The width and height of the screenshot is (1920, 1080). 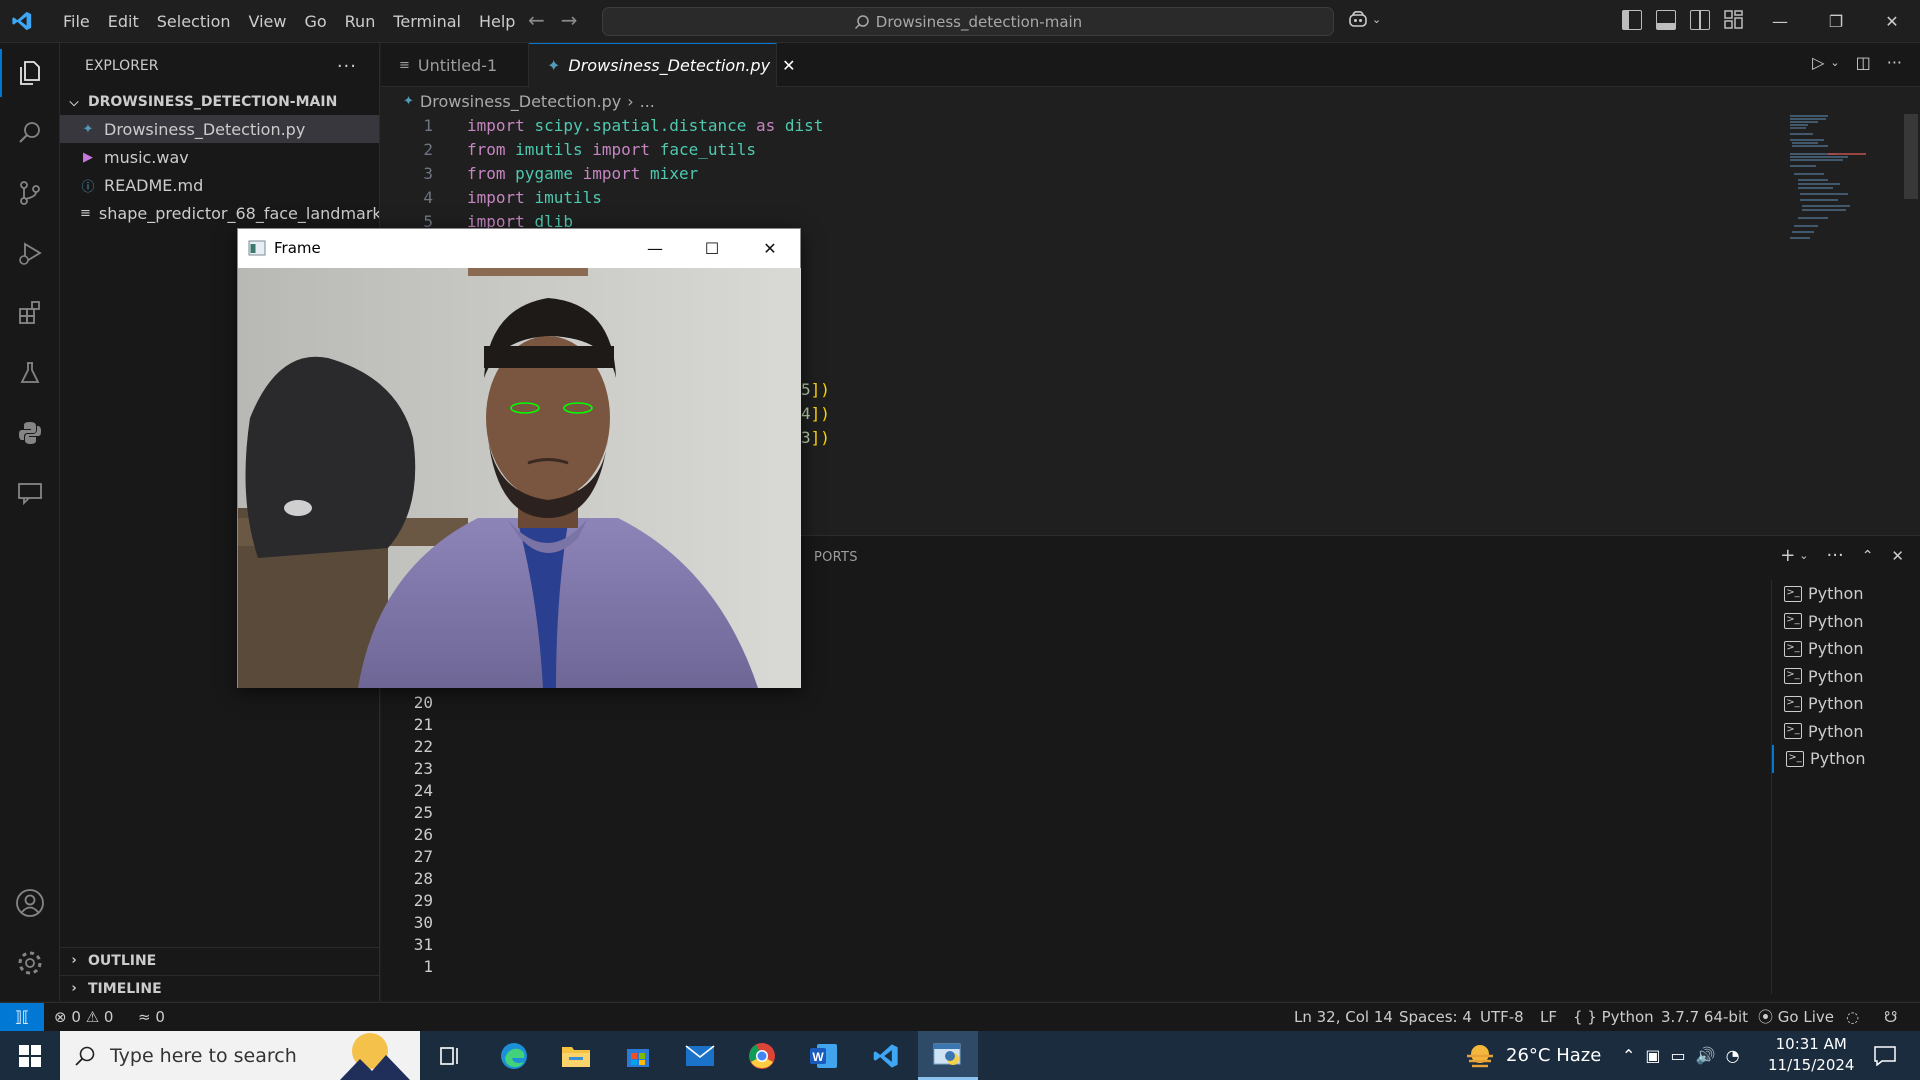 I want to click on outline-section: › OUTLINE, so click(x=220, y=960).